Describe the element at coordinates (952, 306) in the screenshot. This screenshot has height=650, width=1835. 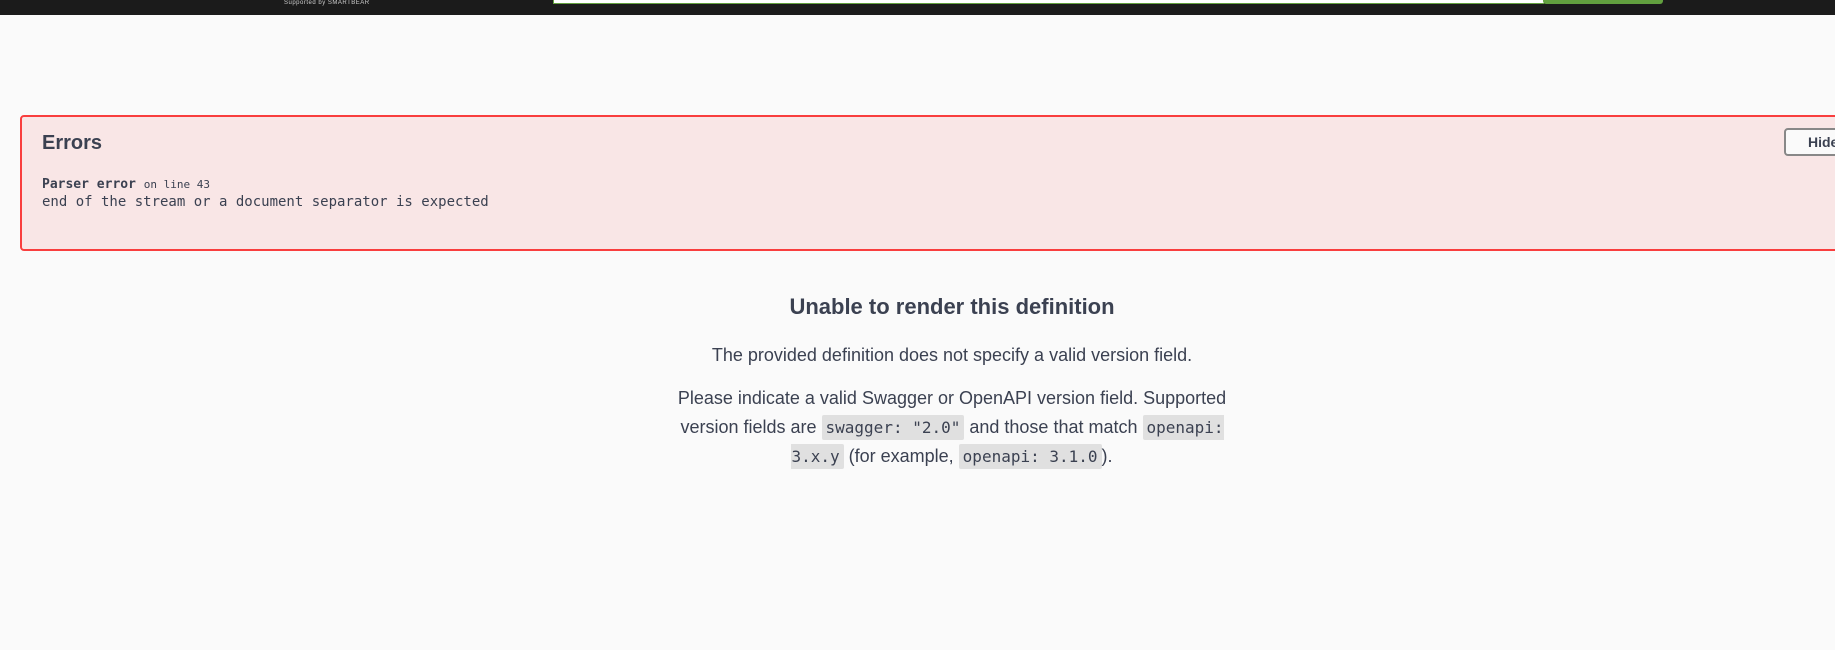
I see `fallback-title: Unable to render this definition` at that location.